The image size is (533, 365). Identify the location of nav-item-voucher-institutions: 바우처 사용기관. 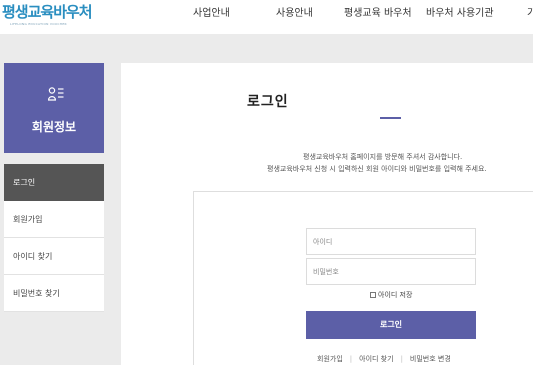
(460, 17).